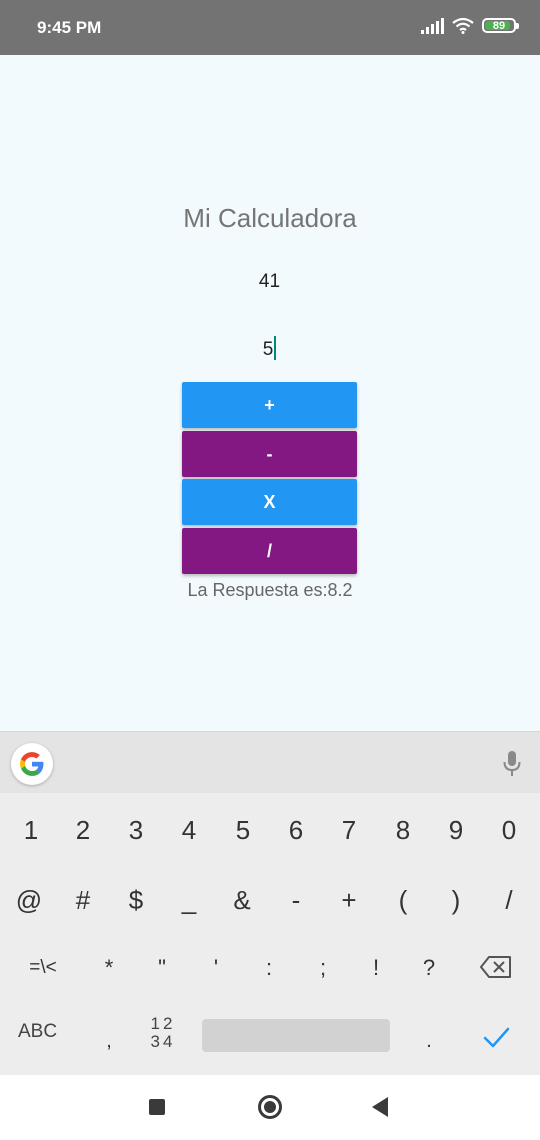  I want to click on numpad-label-top: 12, so click(163, 1023).